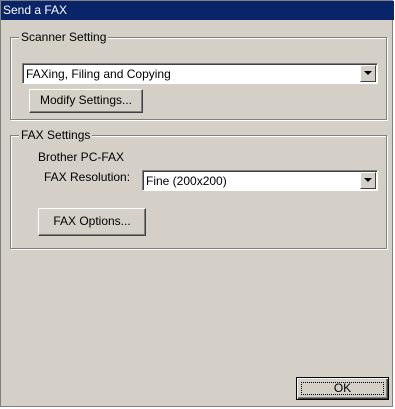 The width and height of the screenshot is (395, 409). Describe the element at coordinates (260, 180) in the screenshot. I see `fax-resolution-select: Fine (200x200)` at that location.